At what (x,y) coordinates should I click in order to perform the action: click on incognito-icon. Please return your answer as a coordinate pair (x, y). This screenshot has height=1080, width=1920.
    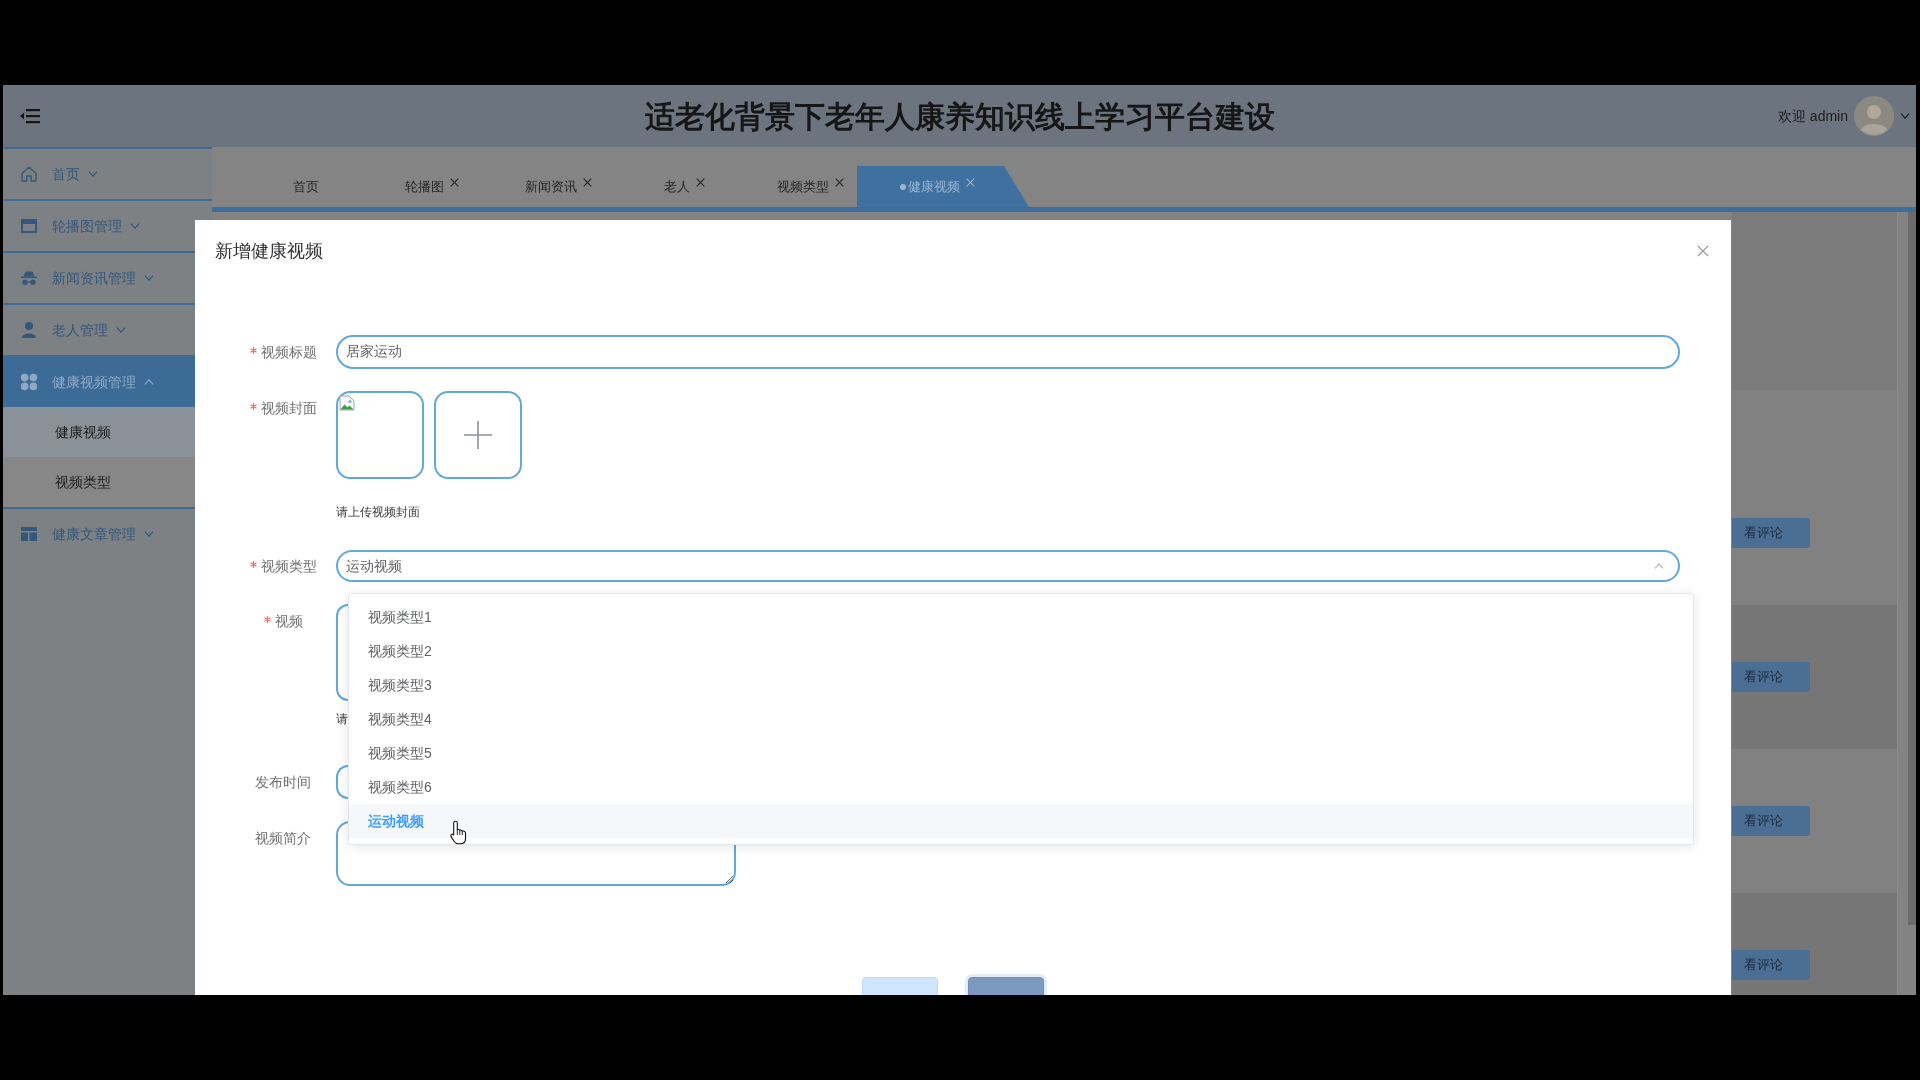
    Looking at the image, I should click on (29, 278).